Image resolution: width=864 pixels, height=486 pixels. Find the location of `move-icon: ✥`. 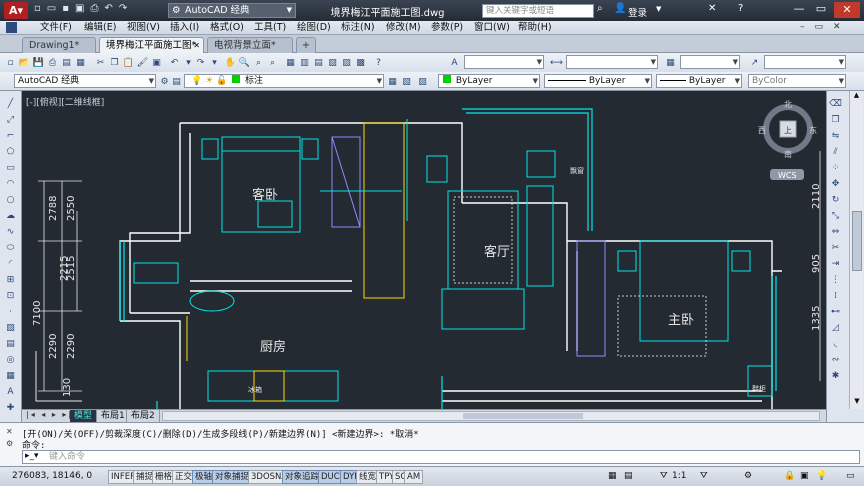

move-icon: ✥ is located at coordinates (835, 183).